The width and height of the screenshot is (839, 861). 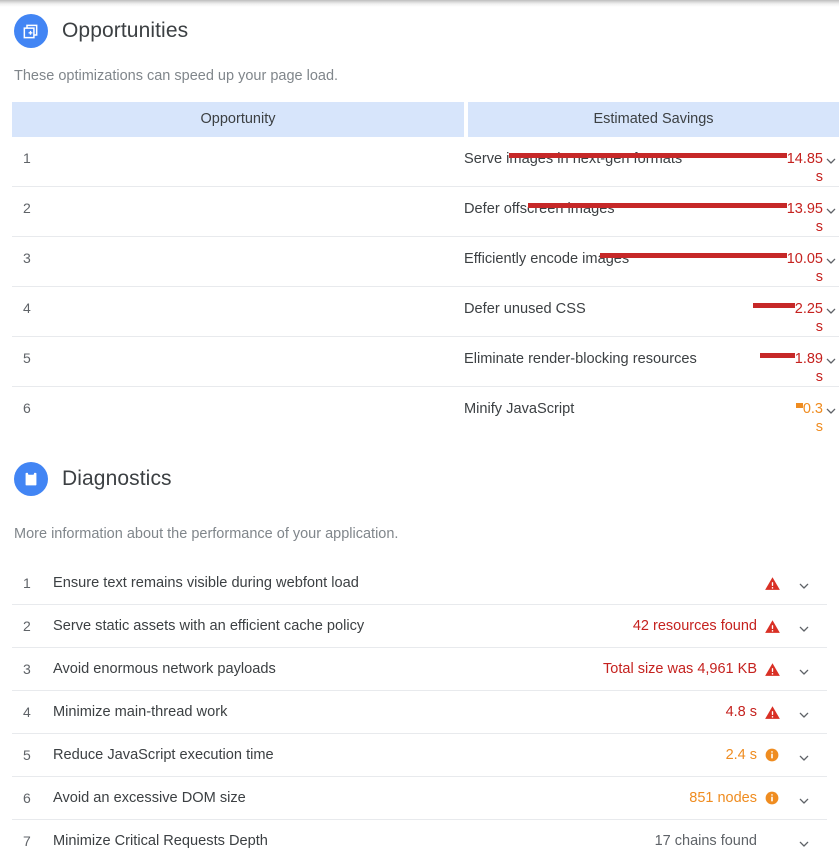 What do you see at coordinates (419, 31) in the screenshot?
I see `opportunities-header: Opportunities` at bounding box center [419, 31].